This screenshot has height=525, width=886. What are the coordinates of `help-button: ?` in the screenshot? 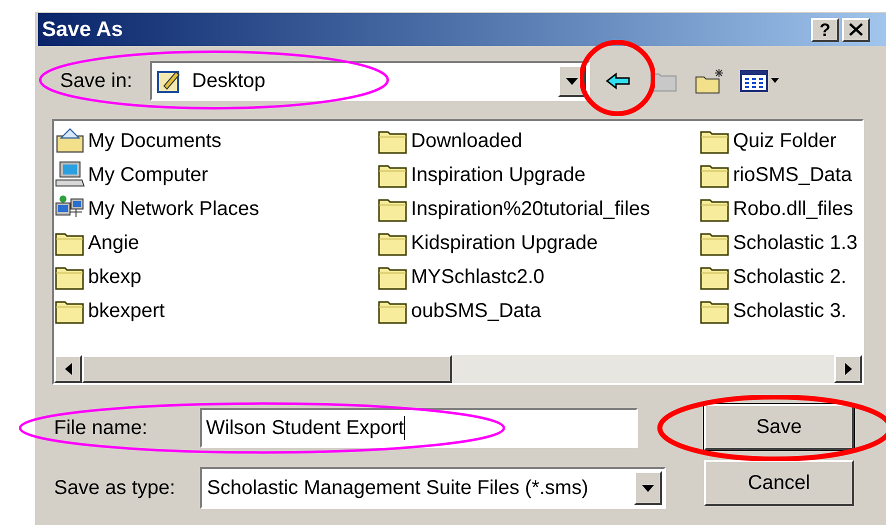 It's located at (825, 30).